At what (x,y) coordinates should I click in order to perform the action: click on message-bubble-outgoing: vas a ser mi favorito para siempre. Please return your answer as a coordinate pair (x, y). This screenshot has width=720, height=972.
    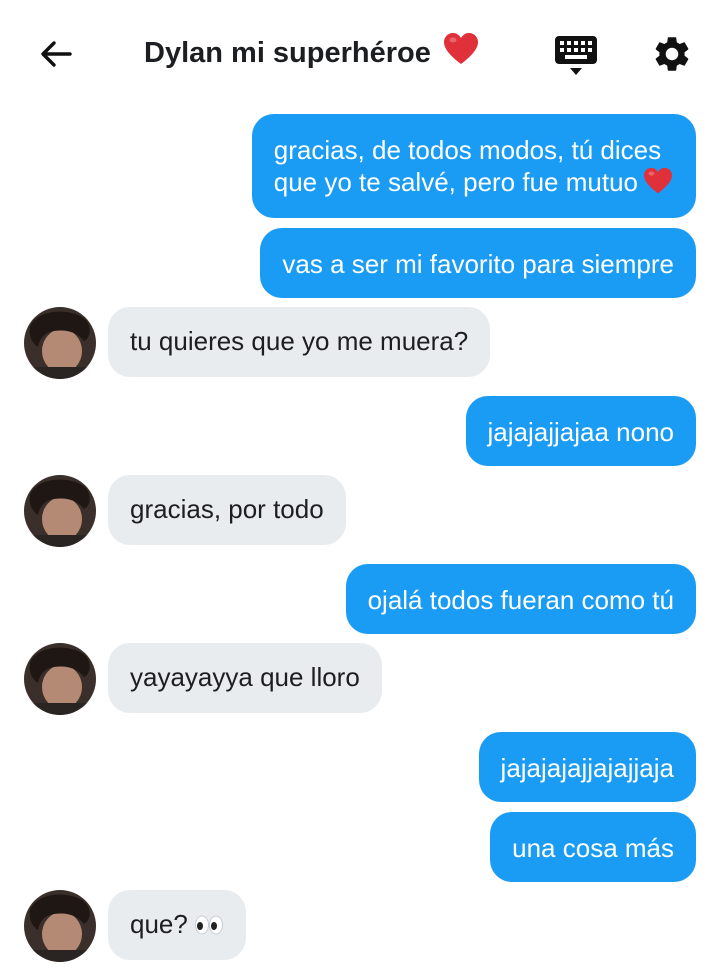
    Looking at the image, I should click on (478, 263).